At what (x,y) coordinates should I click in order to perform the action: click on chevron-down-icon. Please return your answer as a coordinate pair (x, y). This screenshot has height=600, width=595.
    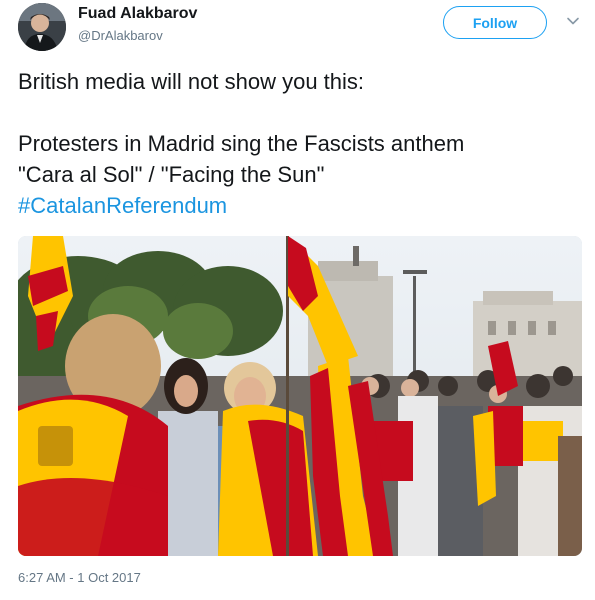
    Looking at the image, I should click on (573, 21).